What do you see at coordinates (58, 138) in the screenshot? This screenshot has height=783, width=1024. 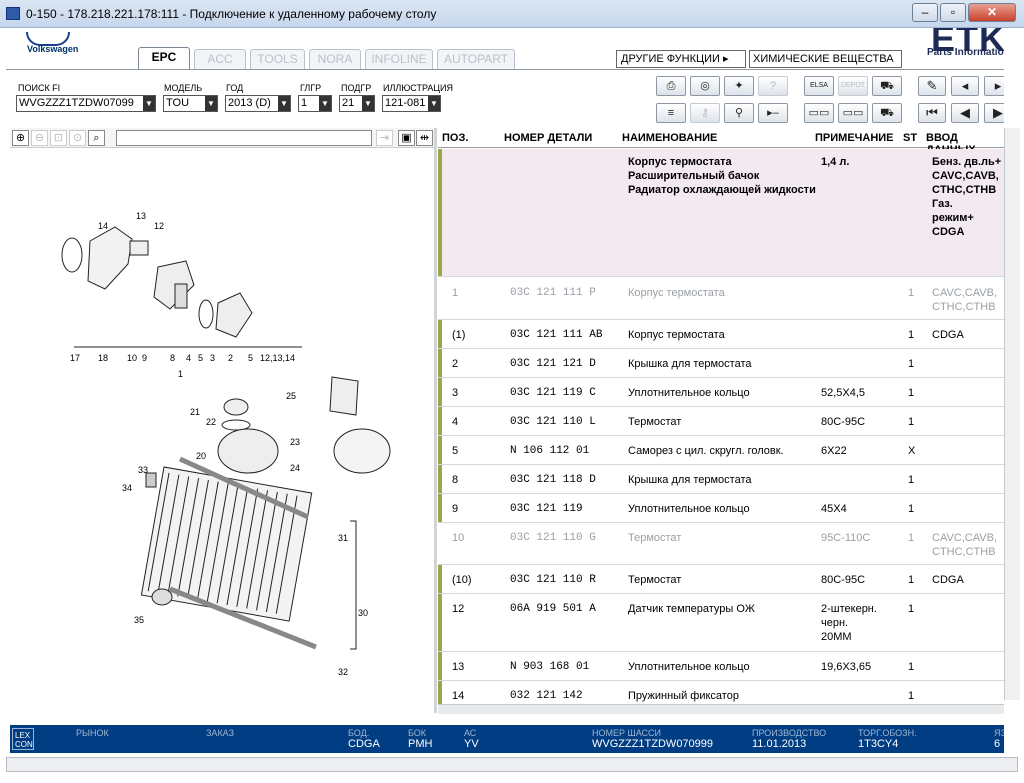 I see `zoom-fit-icon: ⊡` at bounding box center [58, 138].